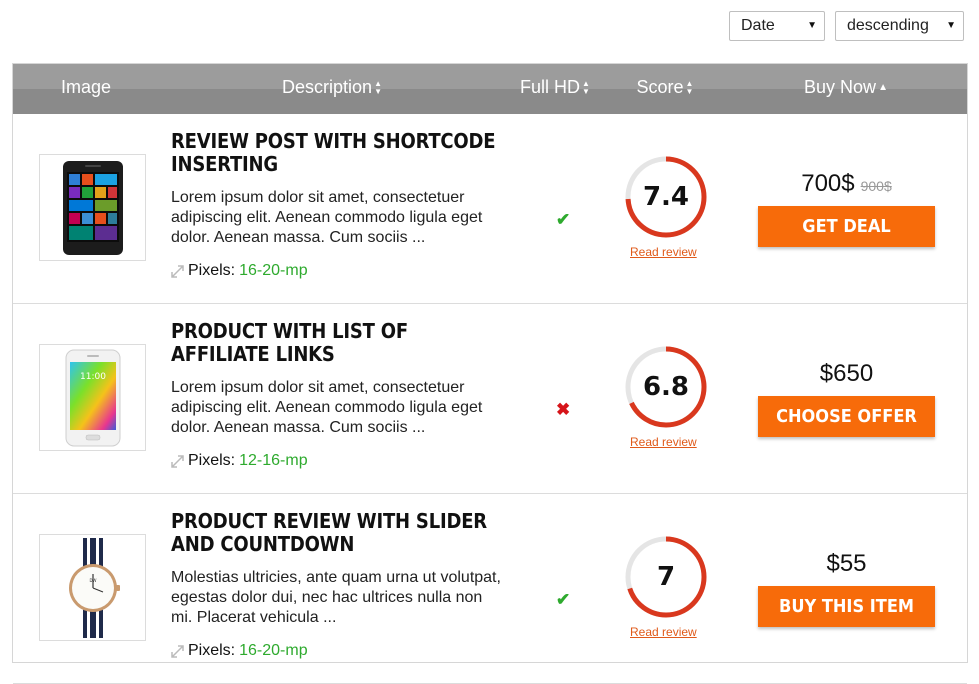 The image size is (979, 684). Describe the element at coordinates (92, 580) in the screenshot. I see `svg-text: DW` at that location.